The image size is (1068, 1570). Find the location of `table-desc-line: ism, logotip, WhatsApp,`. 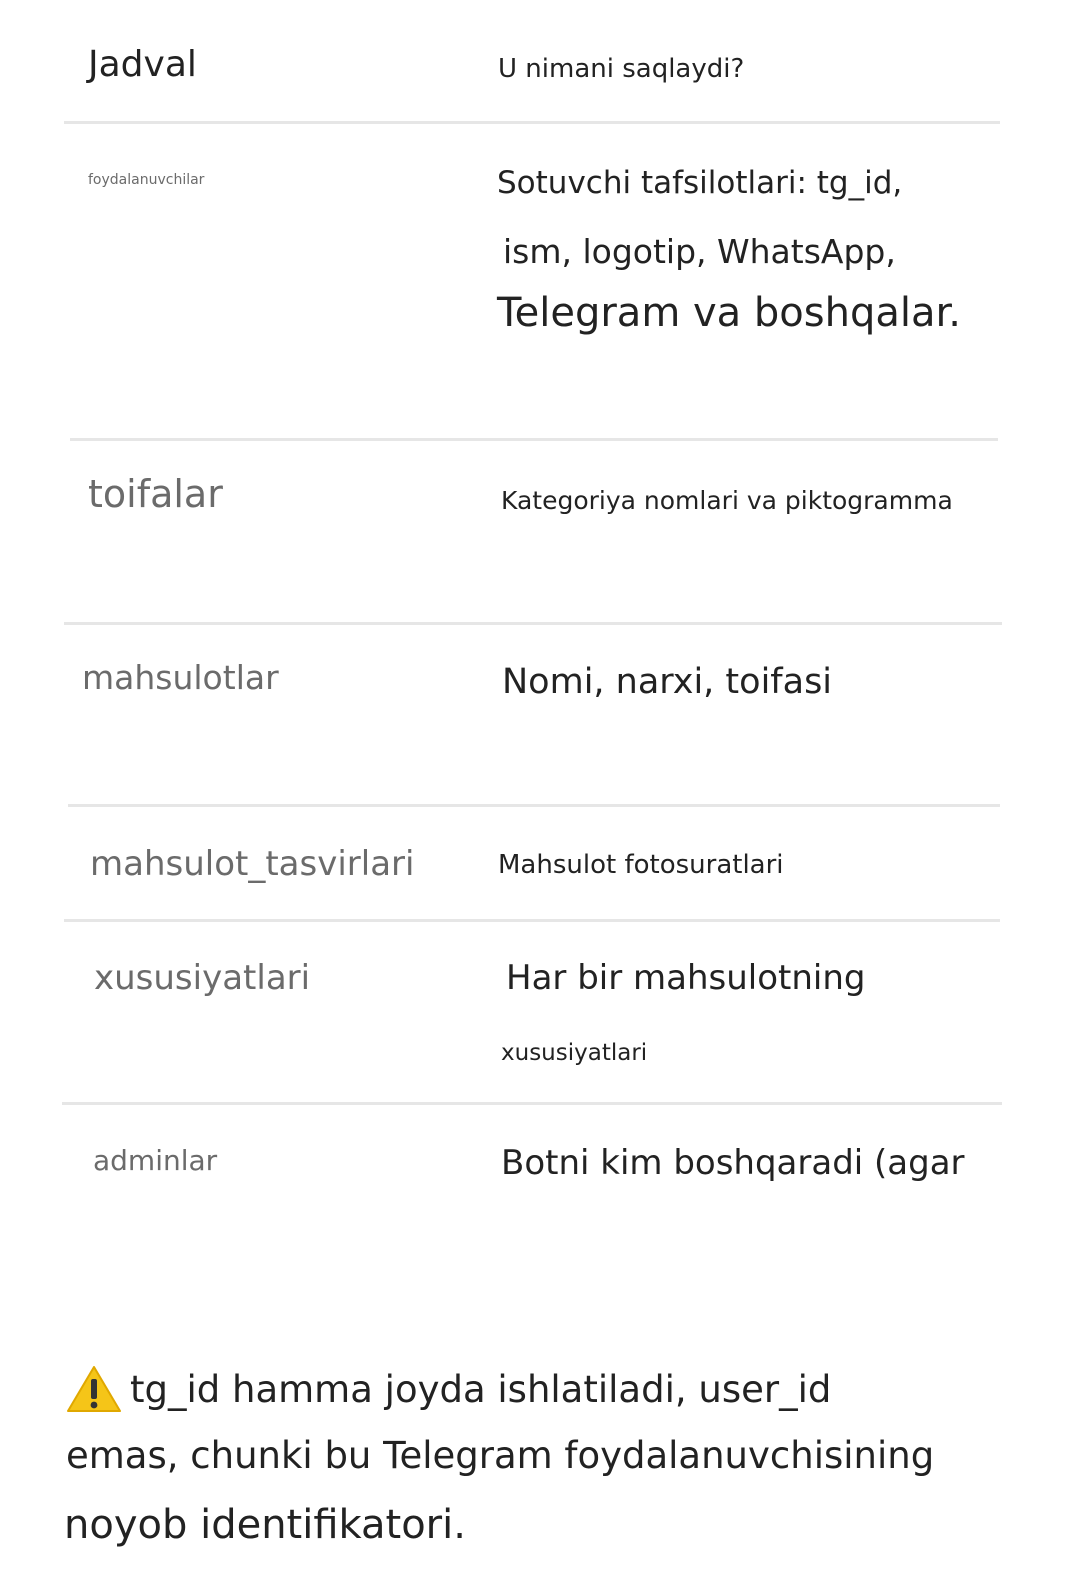

table-desc-line: ism, logotip, WhatsApp, is located at coordinates (699, 251).